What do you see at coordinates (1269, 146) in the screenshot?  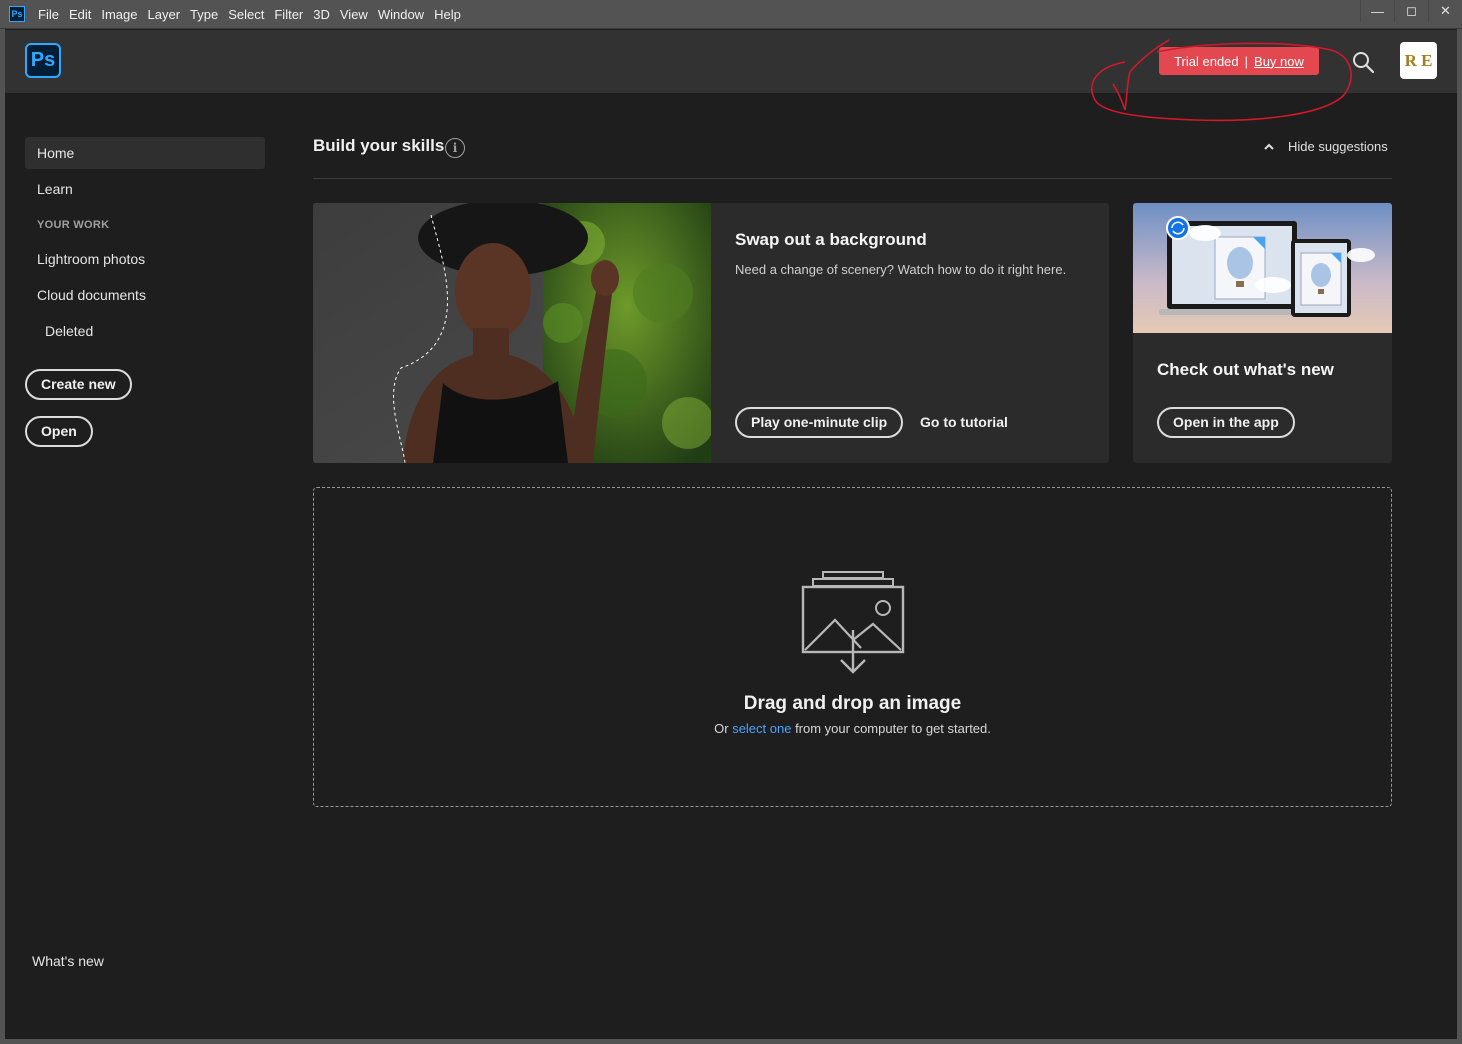 I see `chevron-up-icon` at bounding box center [1269, 146].